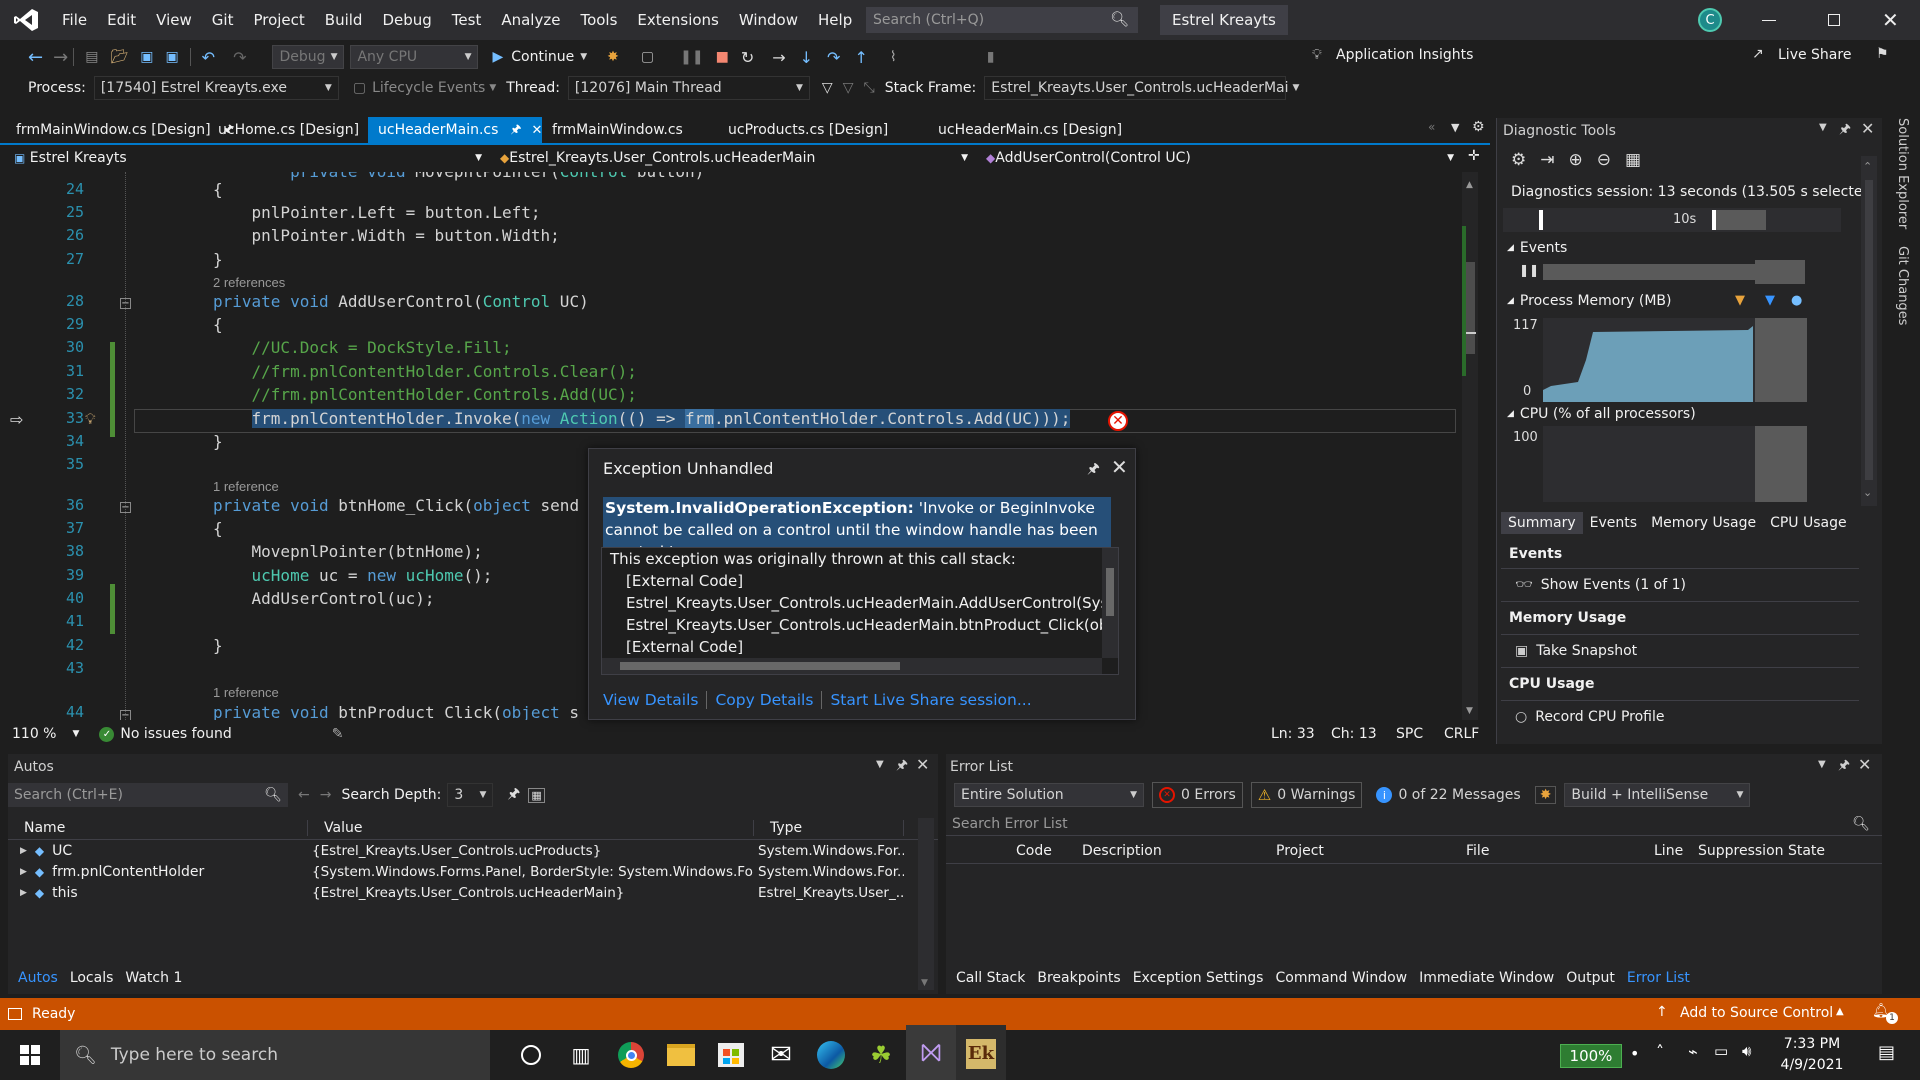 The height and width of the screenshot is (1080, 1920). I want to click on autos-bottom-tab: Autos, so click(38, 978).